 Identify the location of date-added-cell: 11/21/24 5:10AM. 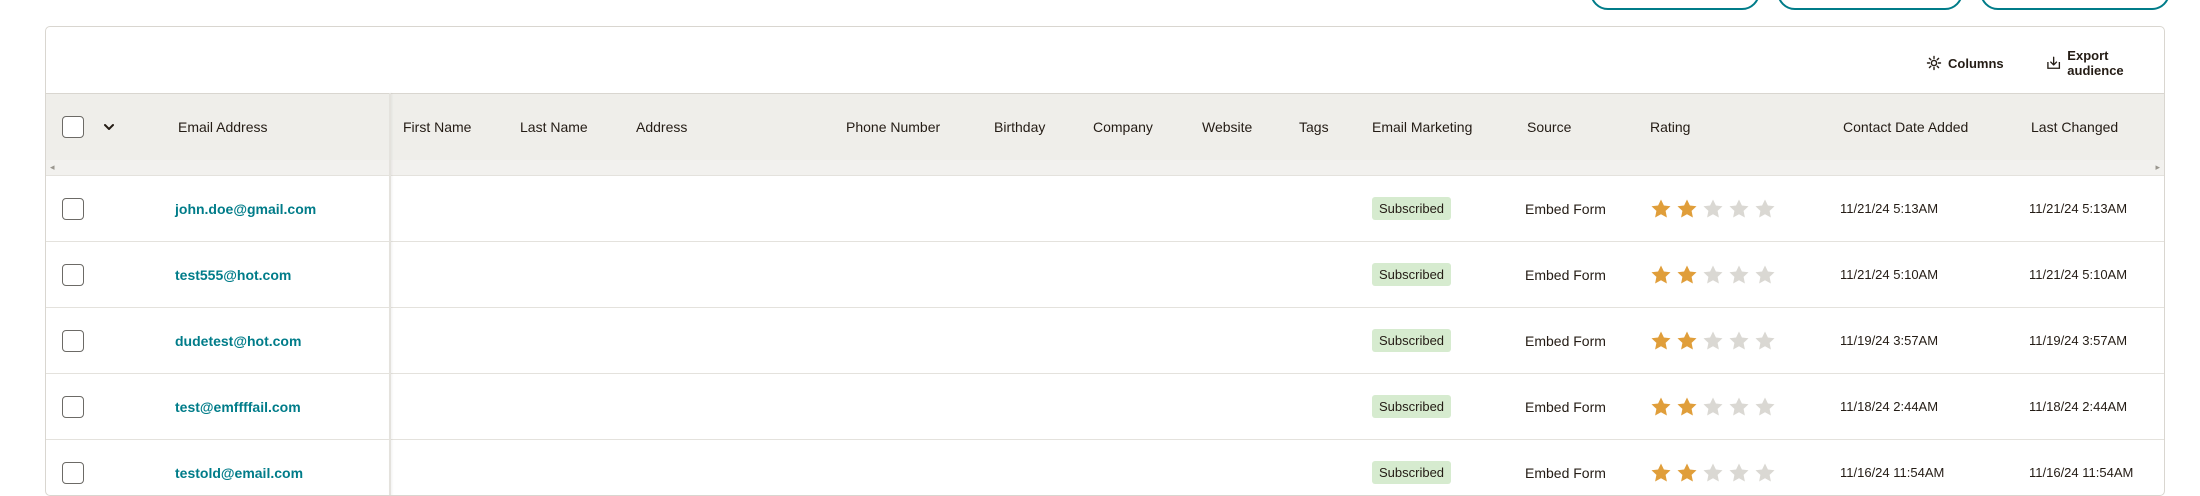
(1889, 274).